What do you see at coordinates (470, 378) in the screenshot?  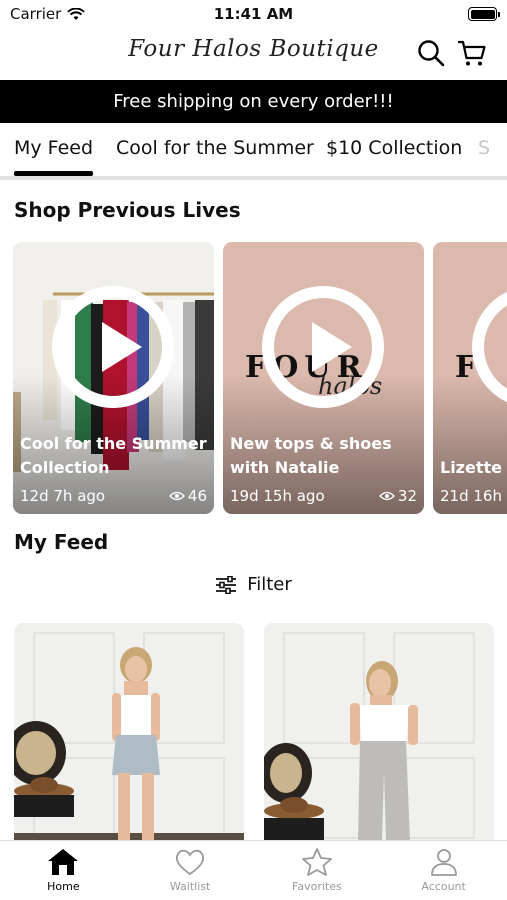 I see `live-card: F Lizette & are live! 21d 16h` at bounding box center [470, 378].